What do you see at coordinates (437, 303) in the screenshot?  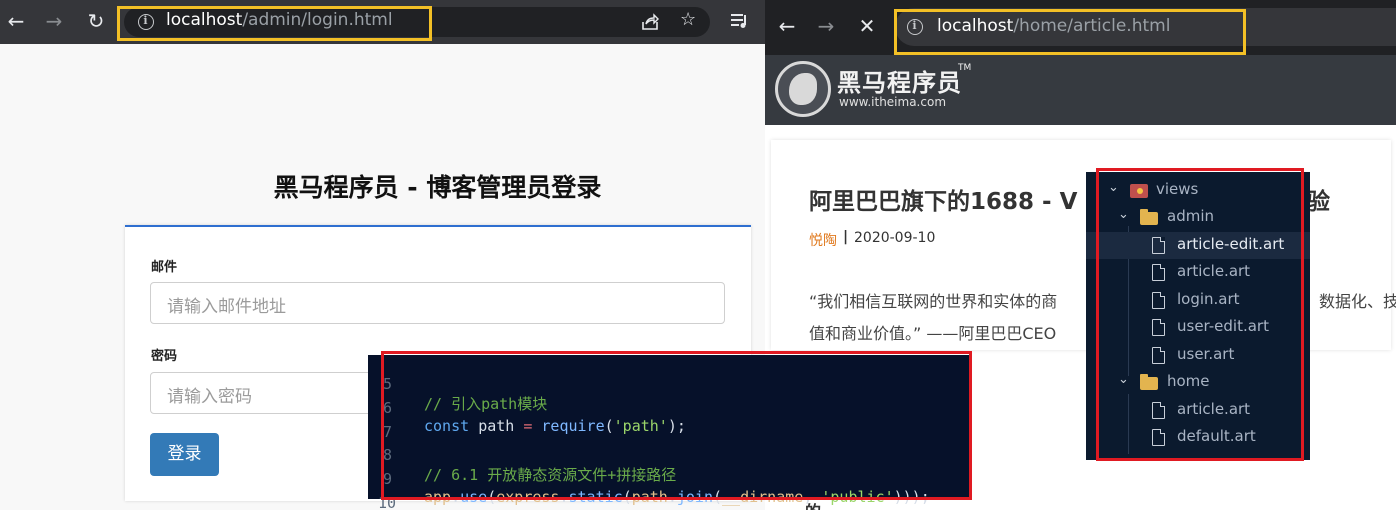 I see `email-field: 请输入邮件地址` at bounding box center [437, 303].